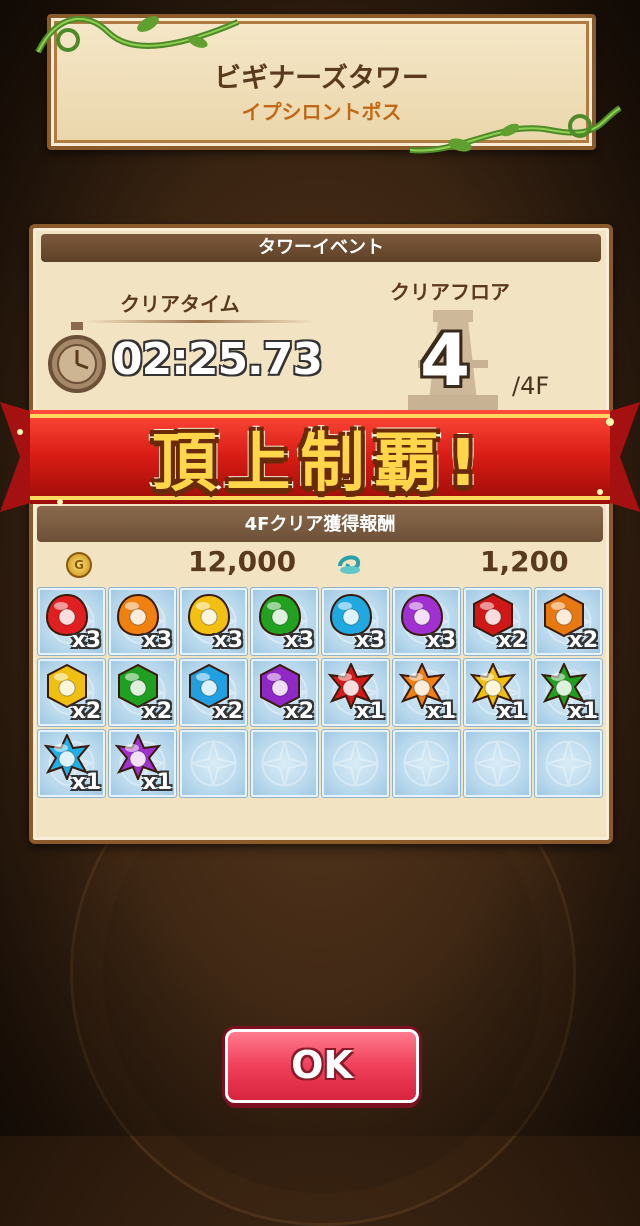 The height and width of the screenshot is (1226, 640). Describe the element at coordinates (320, 524) in the screenshot. I see `reward-header: 4Fクリア獲得報酬` at that location.